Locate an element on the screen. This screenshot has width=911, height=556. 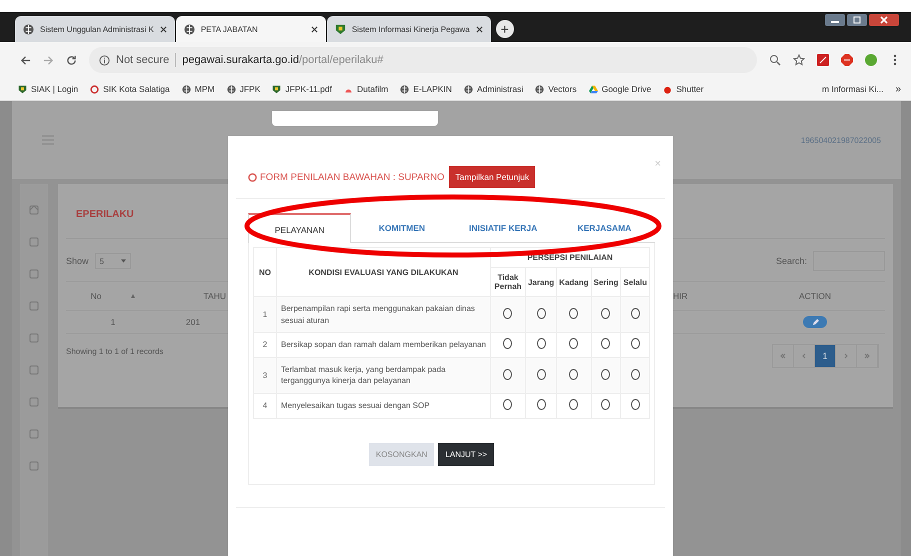
sort-icon is located at coordinates (133, 296).